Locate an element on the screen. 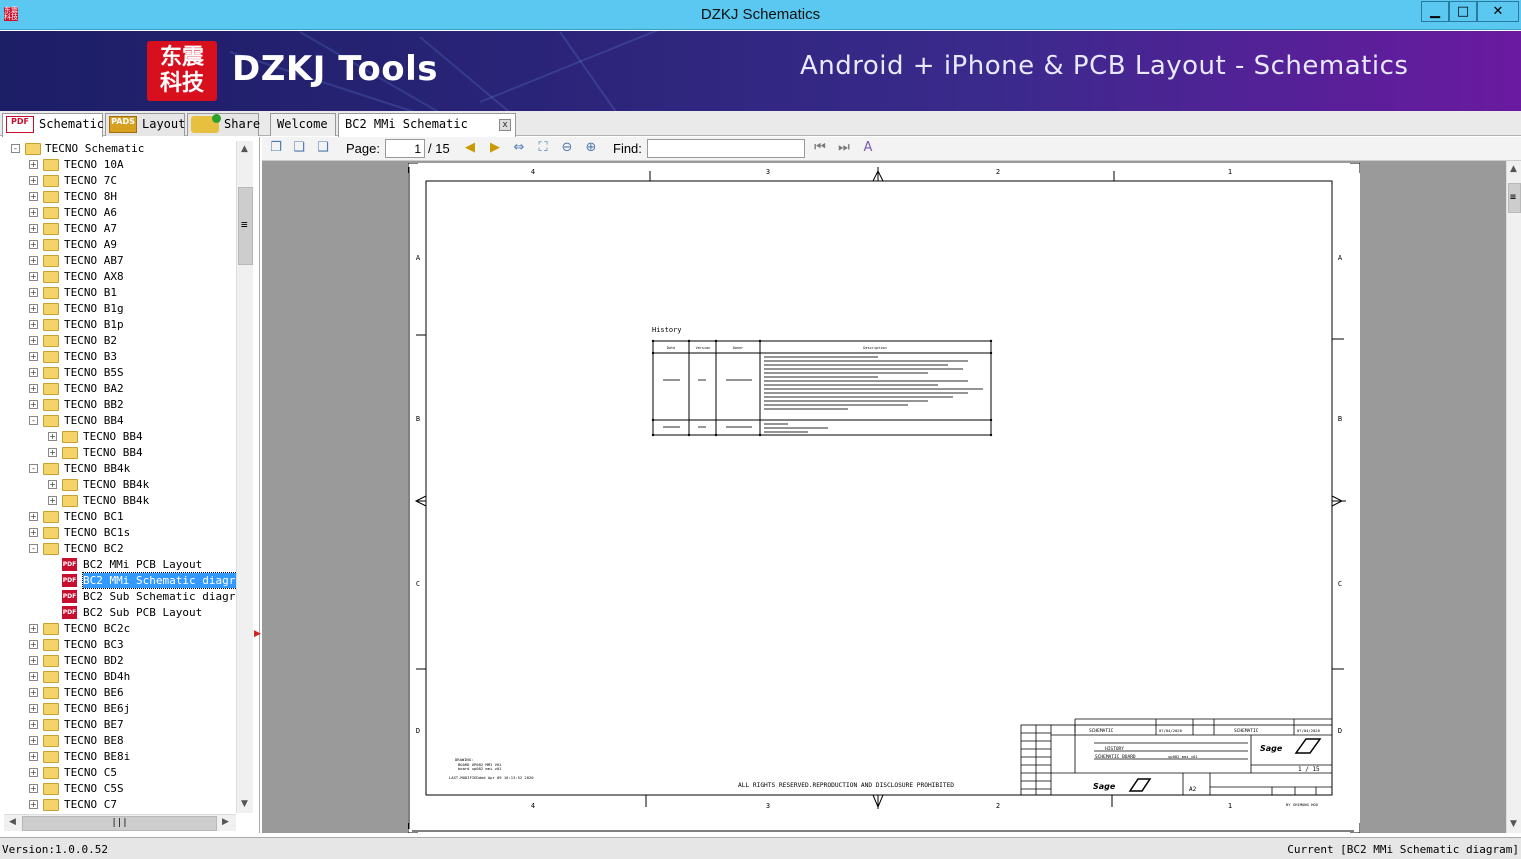 The height and width of the screenshot is (859, 1521). match-case-icon: A is located at coordinates (868, 148).